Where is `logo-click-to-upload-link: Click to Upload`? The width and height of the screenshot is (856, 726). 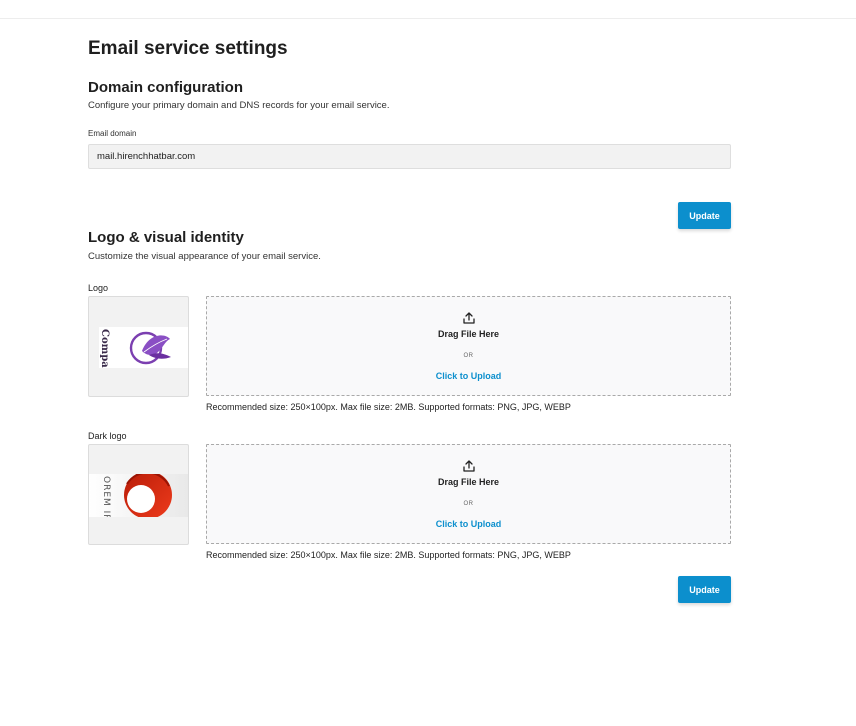
logo-click-to-upload-link: Click to Upload is located at coordinates (468, 376).